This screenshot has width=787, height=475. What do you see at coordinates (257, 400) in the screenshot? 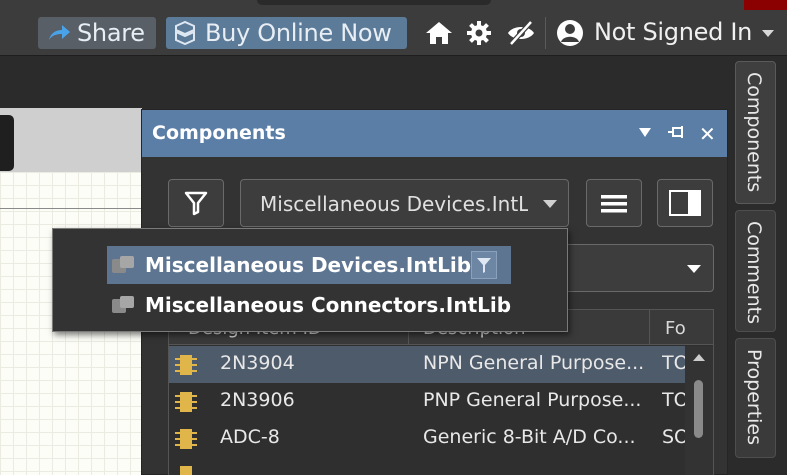
I see `row-id: 2N3906` at bounding box center [257, 400].